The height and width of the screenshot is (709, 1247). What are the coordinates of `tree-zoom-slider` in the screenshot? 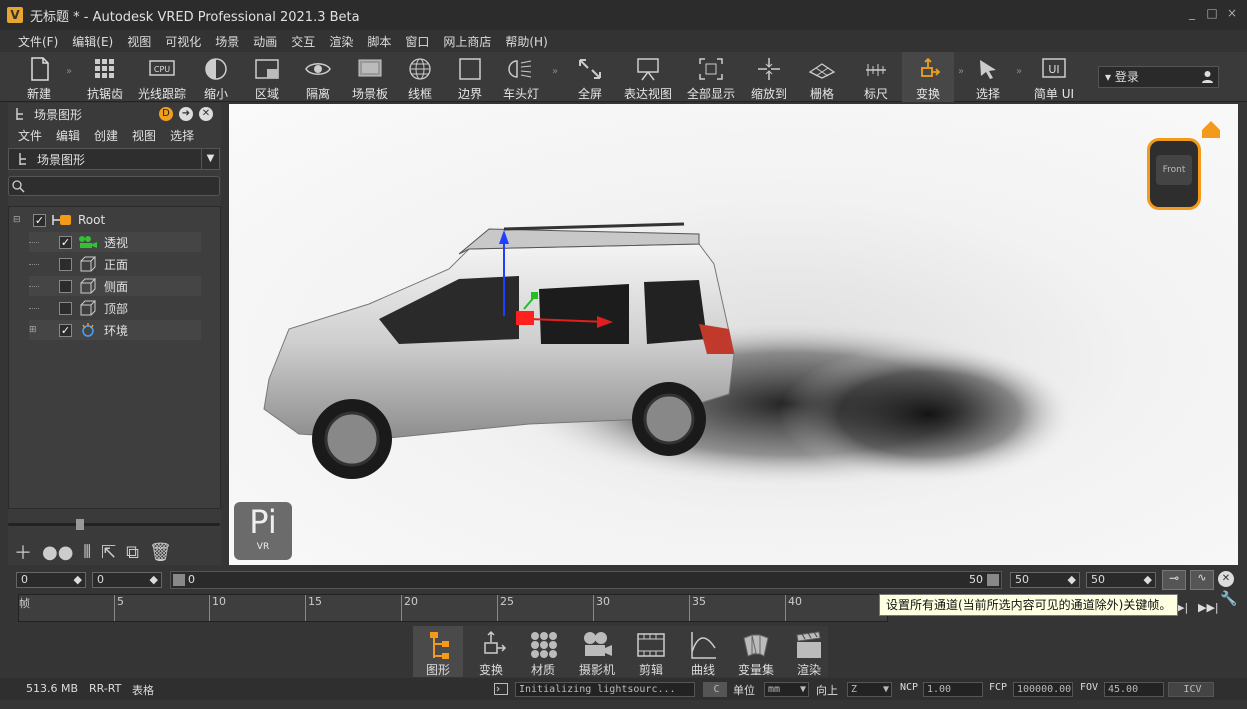 It's located at (114, 524).